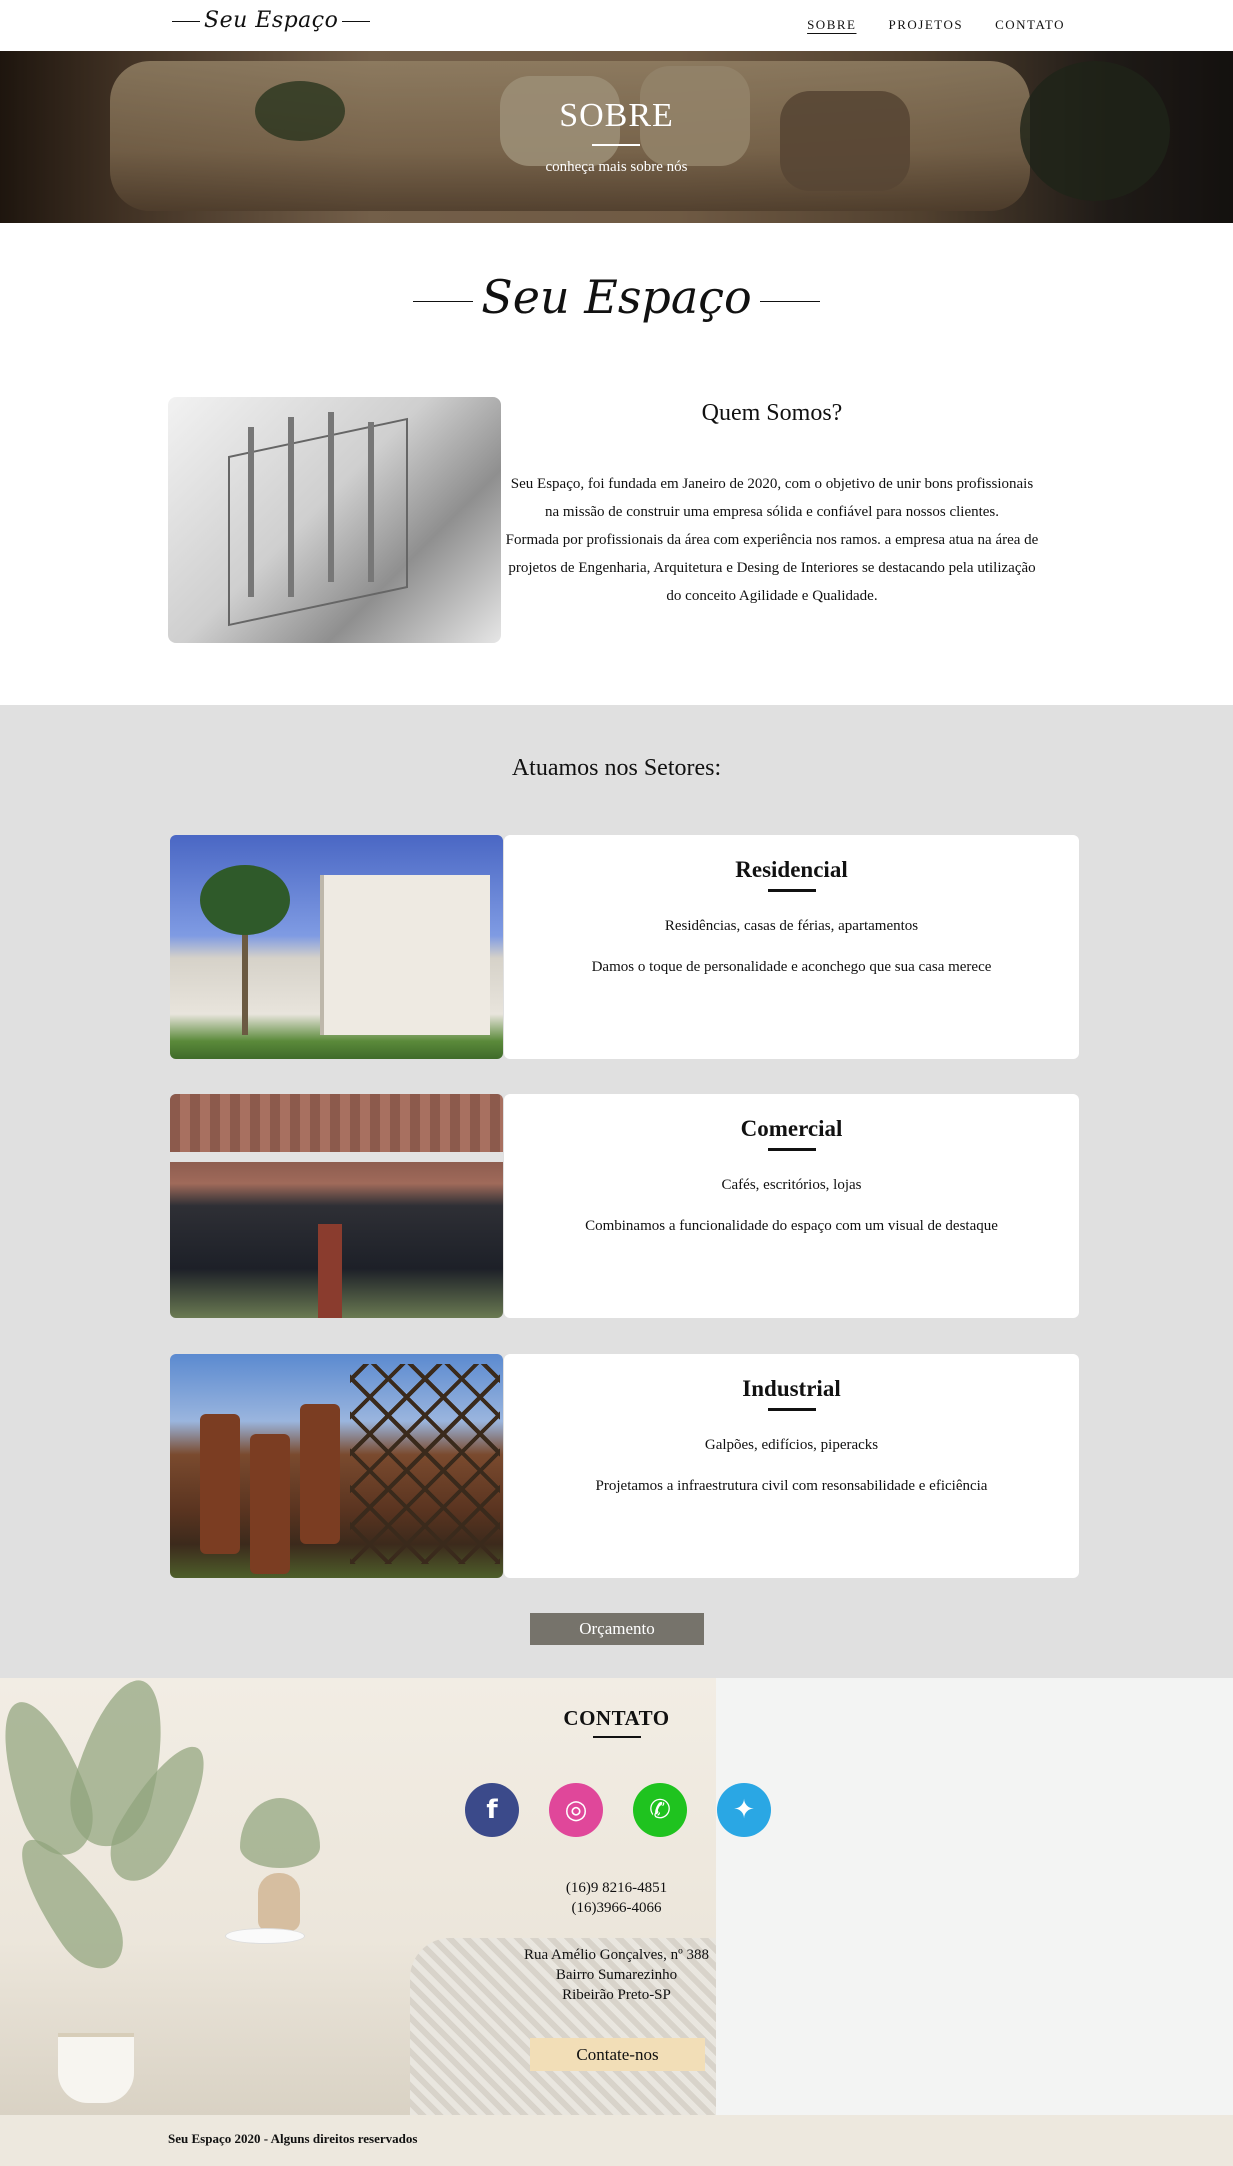 The height and width of the screenshot is (2166, 1233). What do you see at coordinates (280, 1833) in the screenshot?
I see `image-leaf` at bounding box center [280, 1833].